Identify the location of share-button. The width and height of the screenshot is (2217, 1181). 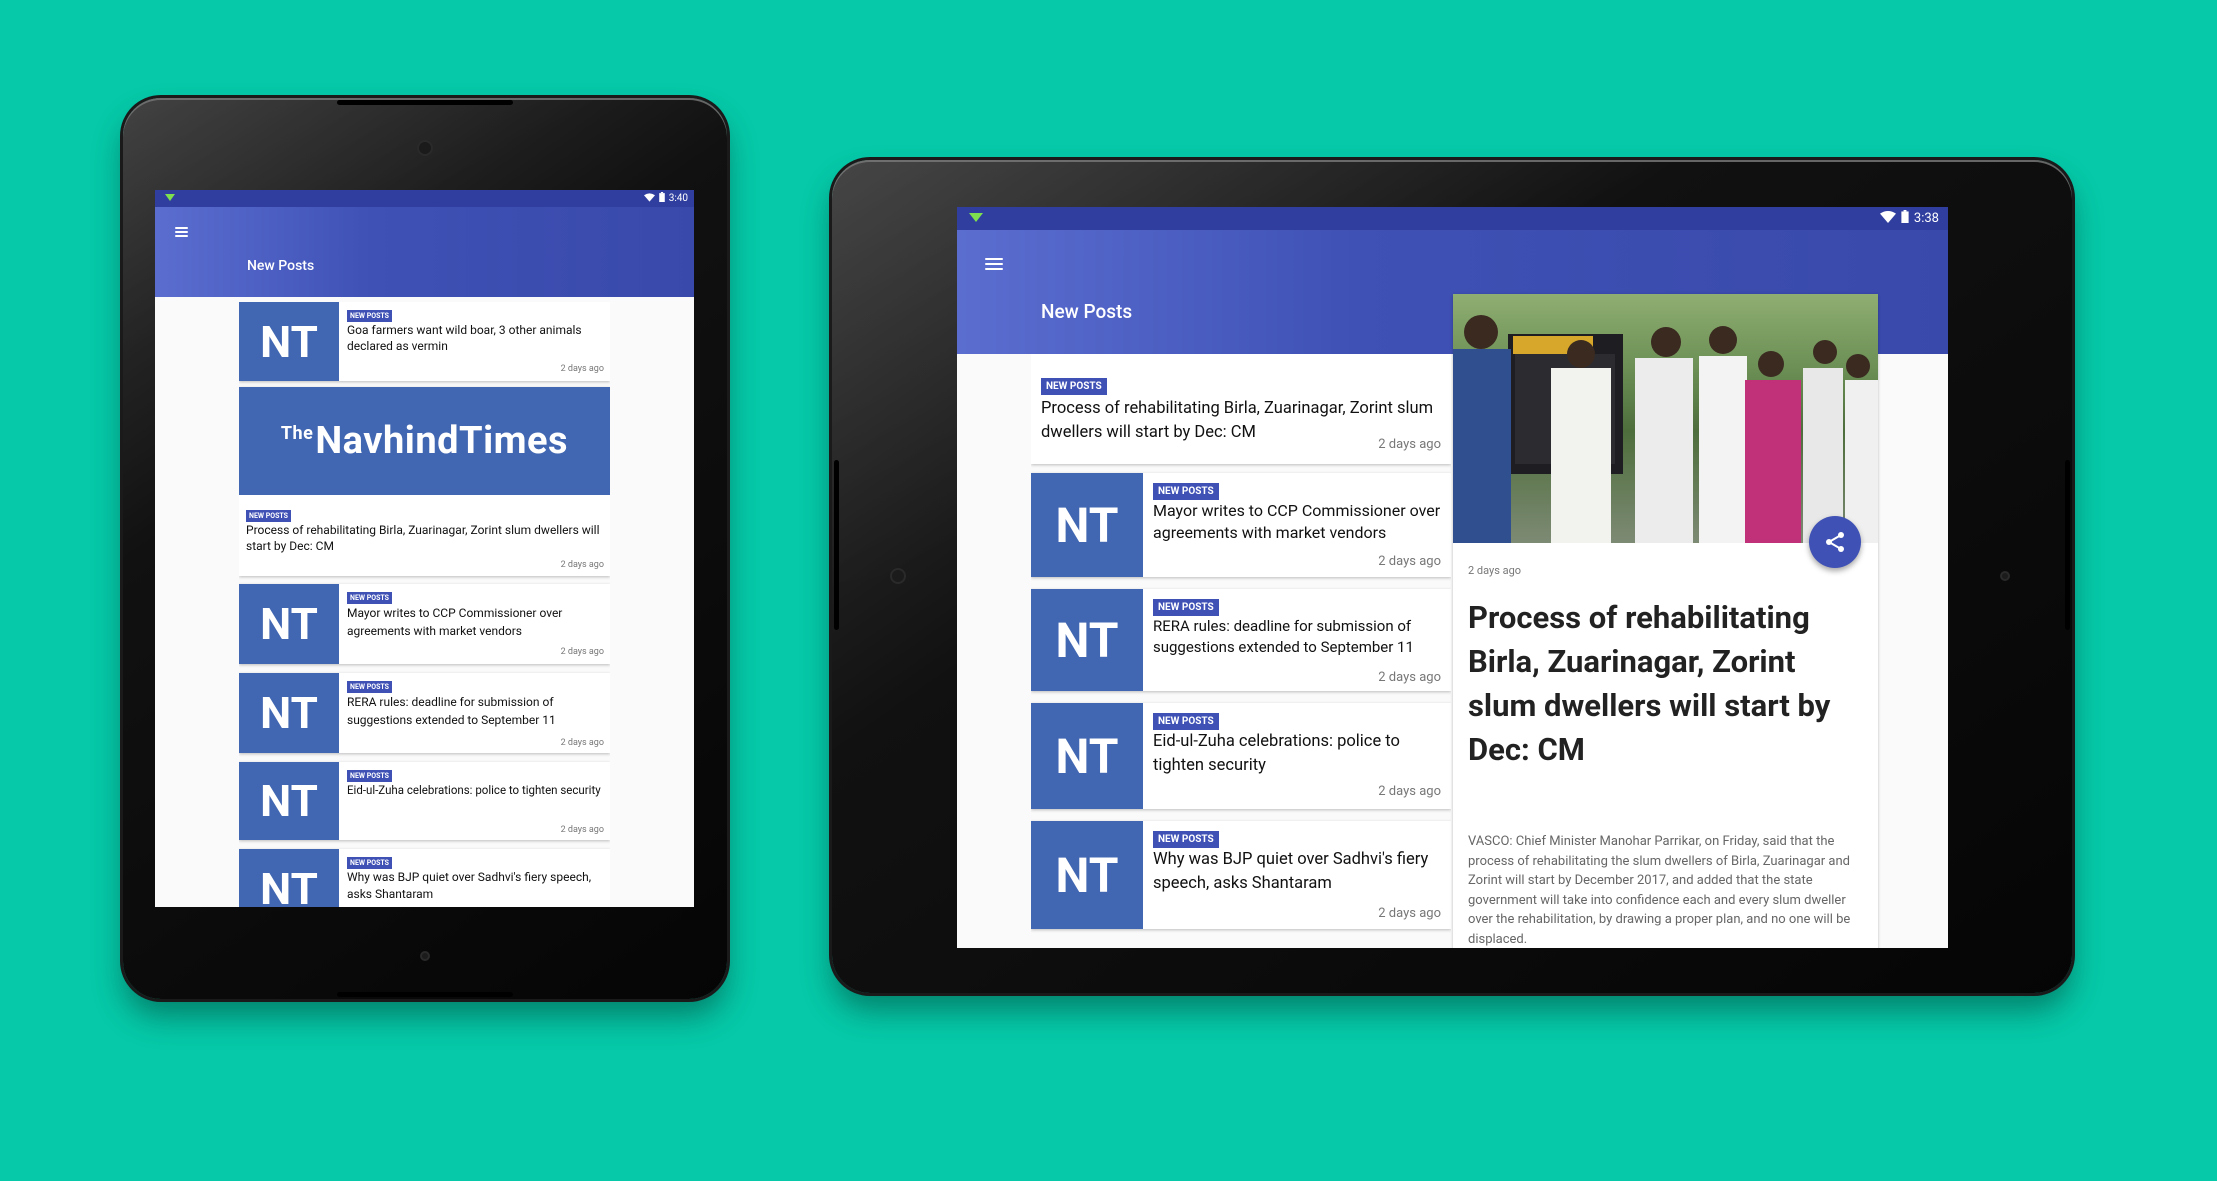
(1835, 542).